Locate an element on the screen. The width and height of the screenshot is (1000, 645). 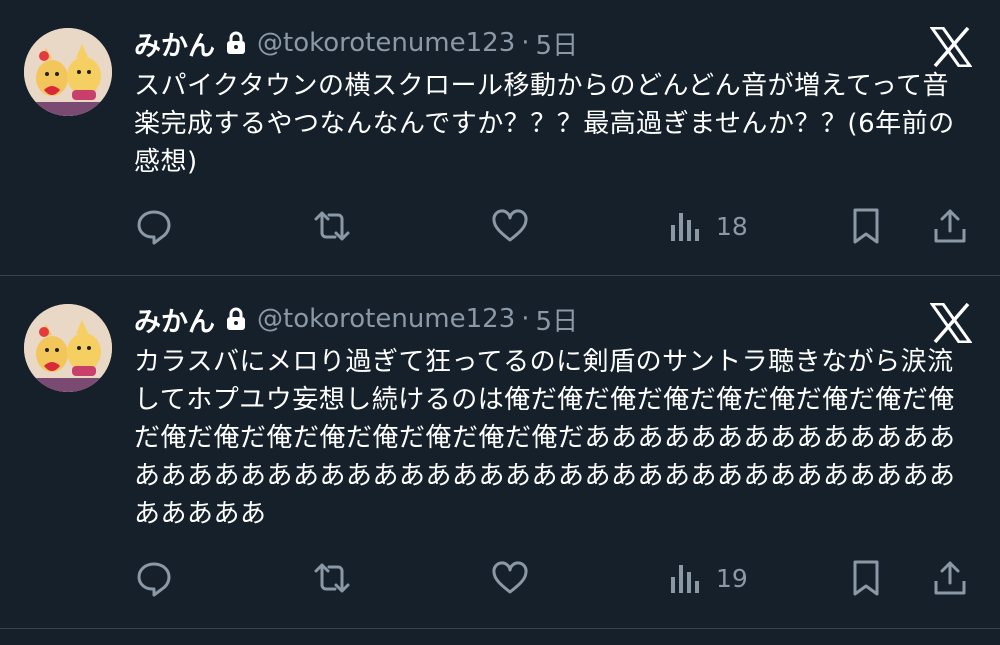
tweet-actions: 18 is located at coordinates (500, 225).